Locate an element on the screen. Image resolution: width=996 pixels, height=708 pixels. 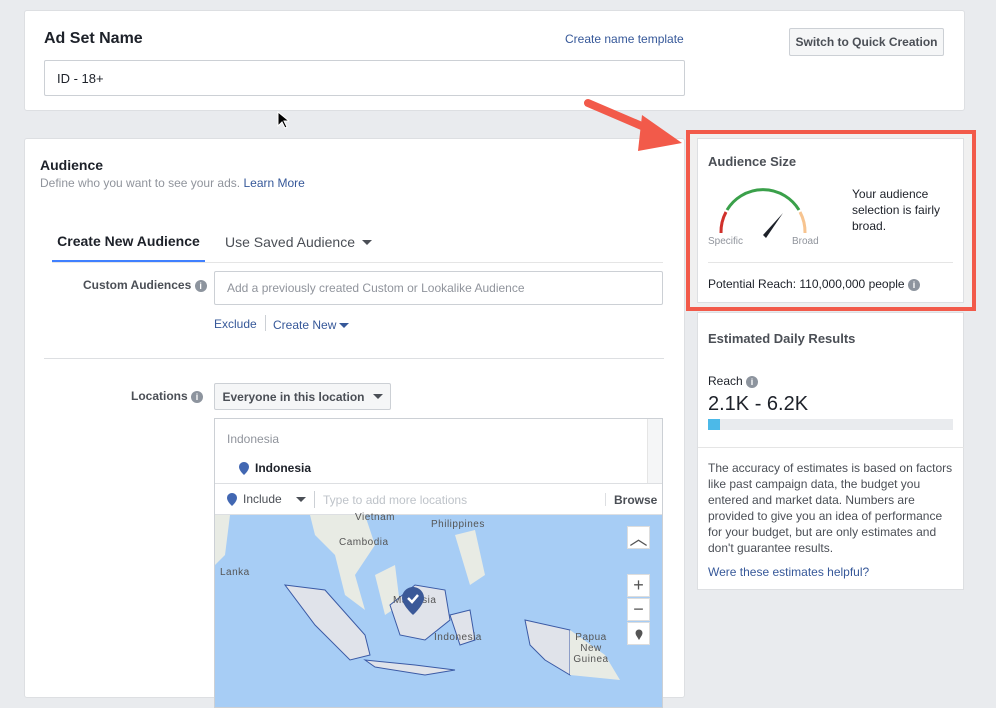
locations-audience-select: Everyone in this location is located at coordinates (302, 396).